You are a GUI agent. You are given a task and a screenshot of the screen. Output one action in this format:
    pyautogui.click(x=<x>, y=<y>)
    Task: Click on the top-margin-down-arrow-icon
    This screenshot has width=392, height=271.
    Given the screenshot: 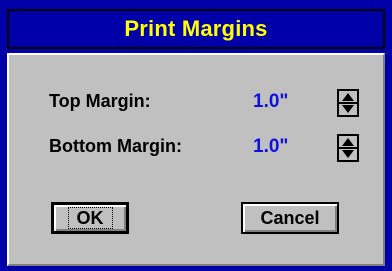 What is the action you would take?
    pyautogui.click(x=348, y=109)
    